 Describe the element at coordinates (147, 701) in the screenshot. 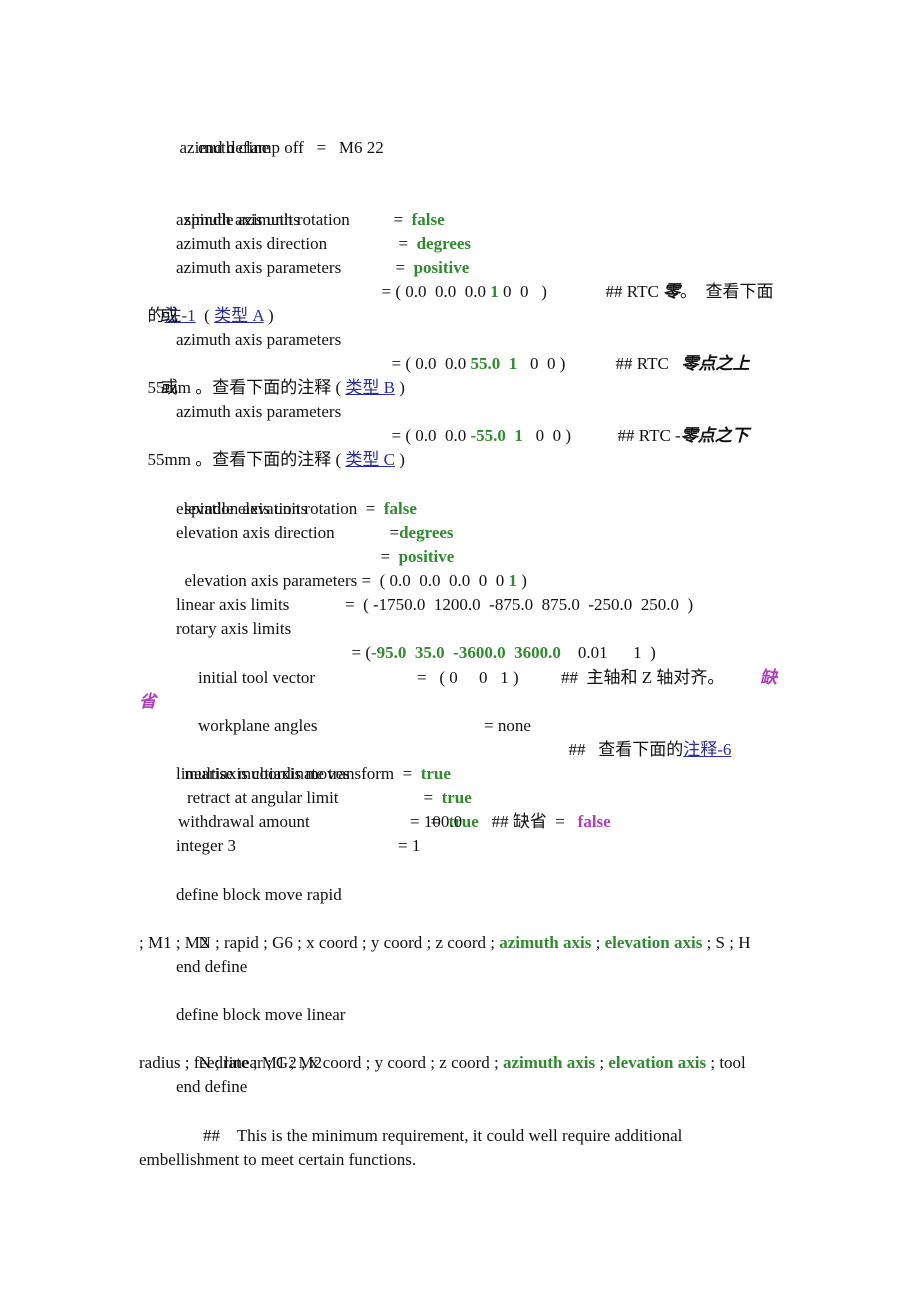

I see `default-label-wrap: 省` at that location.